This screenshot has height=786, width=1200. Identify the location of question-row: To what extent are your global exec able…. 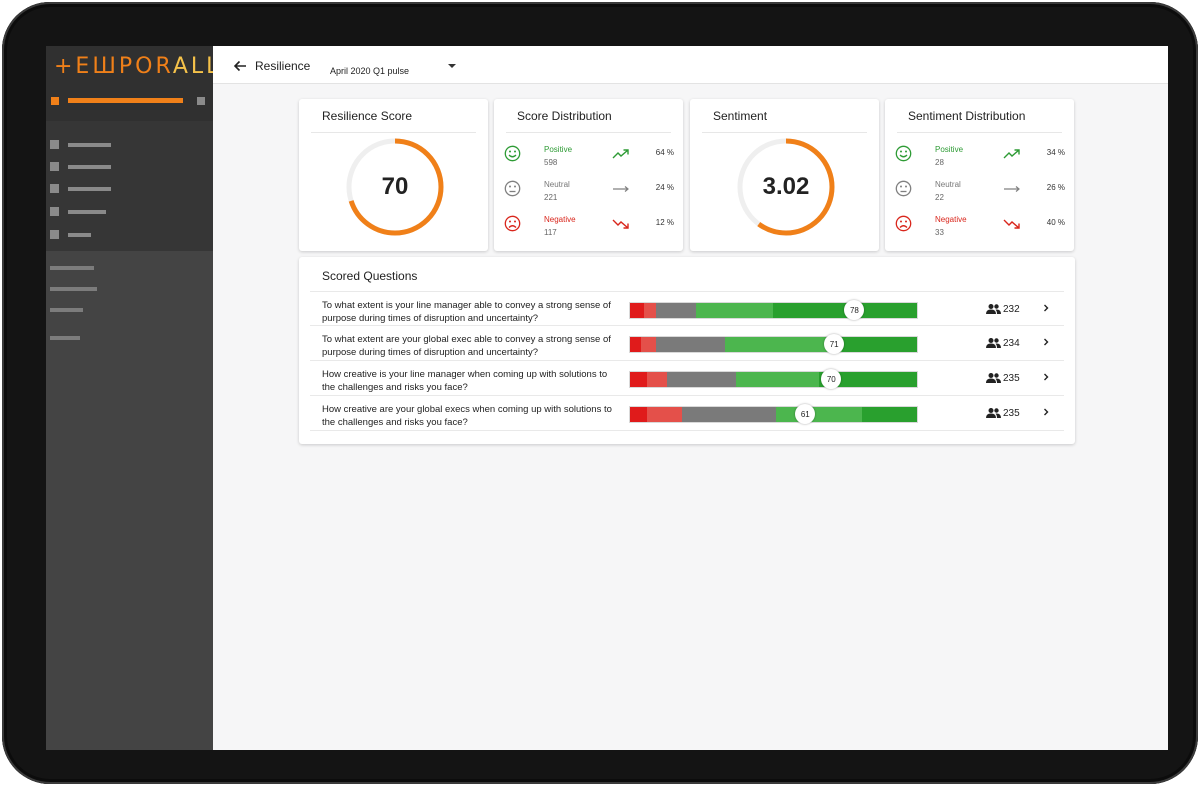
(687, 343).